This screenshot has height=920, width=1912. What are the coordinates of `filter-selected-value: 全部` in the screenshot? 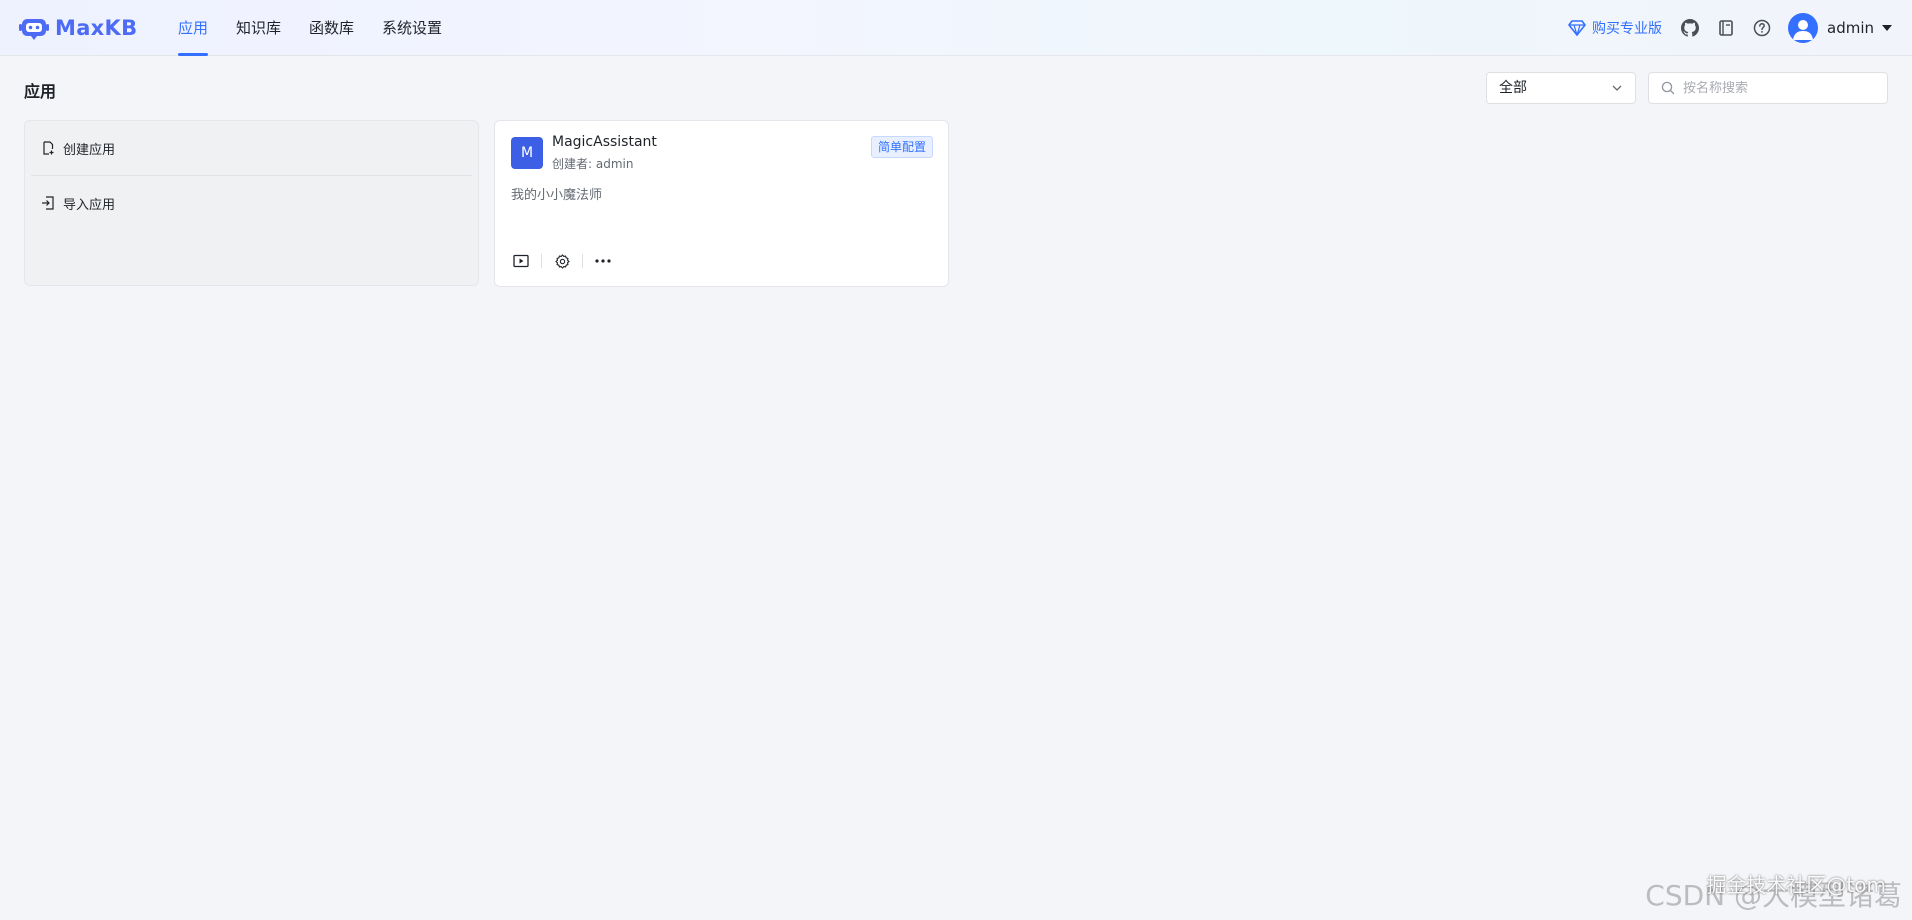 It's located at (1513, 88).